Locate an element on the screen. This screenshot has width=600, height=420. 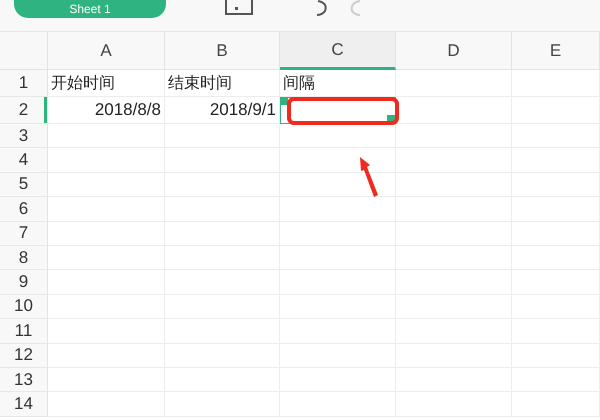
table-cell: 2018/8/8 is located at coordinates (106, 110).